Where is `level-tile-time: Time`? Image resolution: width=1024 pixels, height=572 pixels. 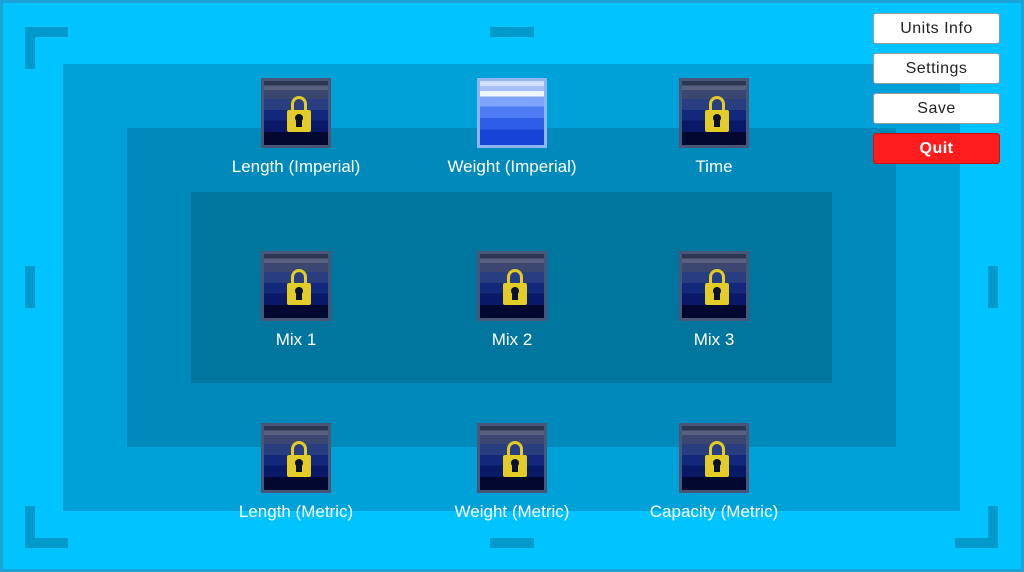 level-tile-time: Time is located at coordinates (714, 127).